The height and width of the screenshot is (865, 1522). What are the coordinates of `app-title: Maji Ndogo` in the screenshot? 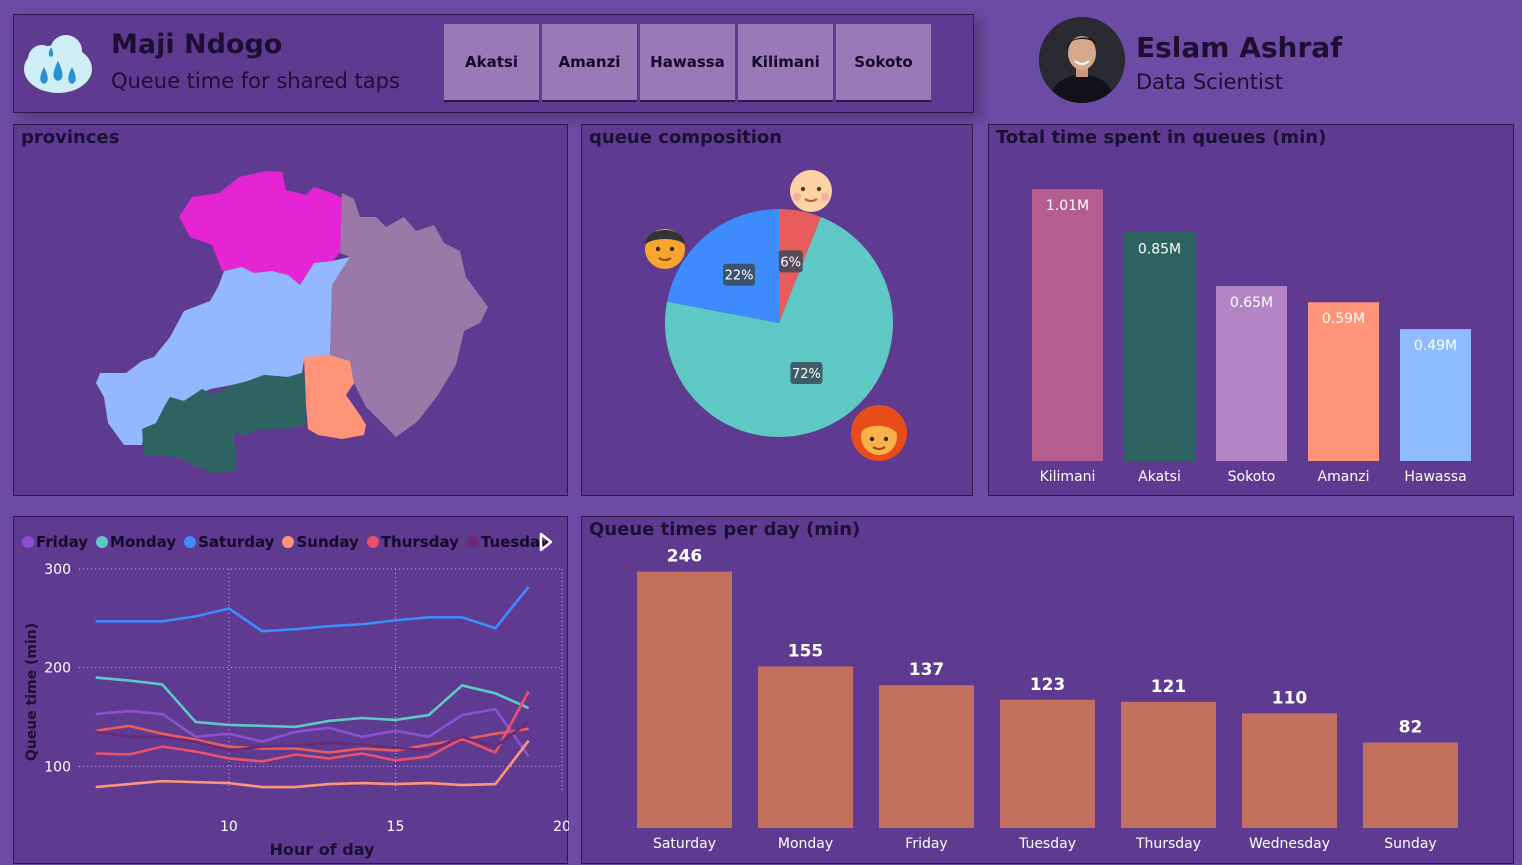 It's located at (197, 44).